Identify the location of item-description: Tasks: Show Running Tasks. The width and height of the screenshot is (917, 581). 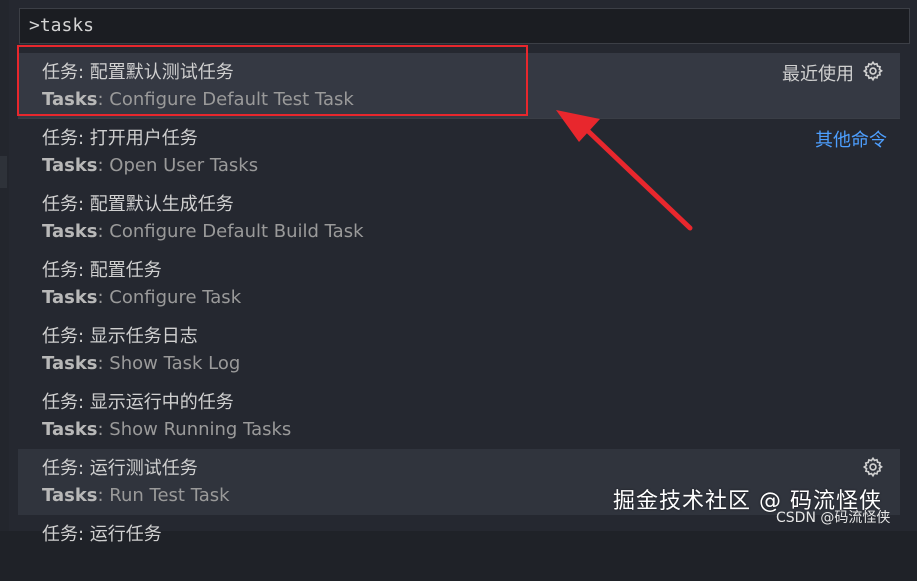
(166, 429).